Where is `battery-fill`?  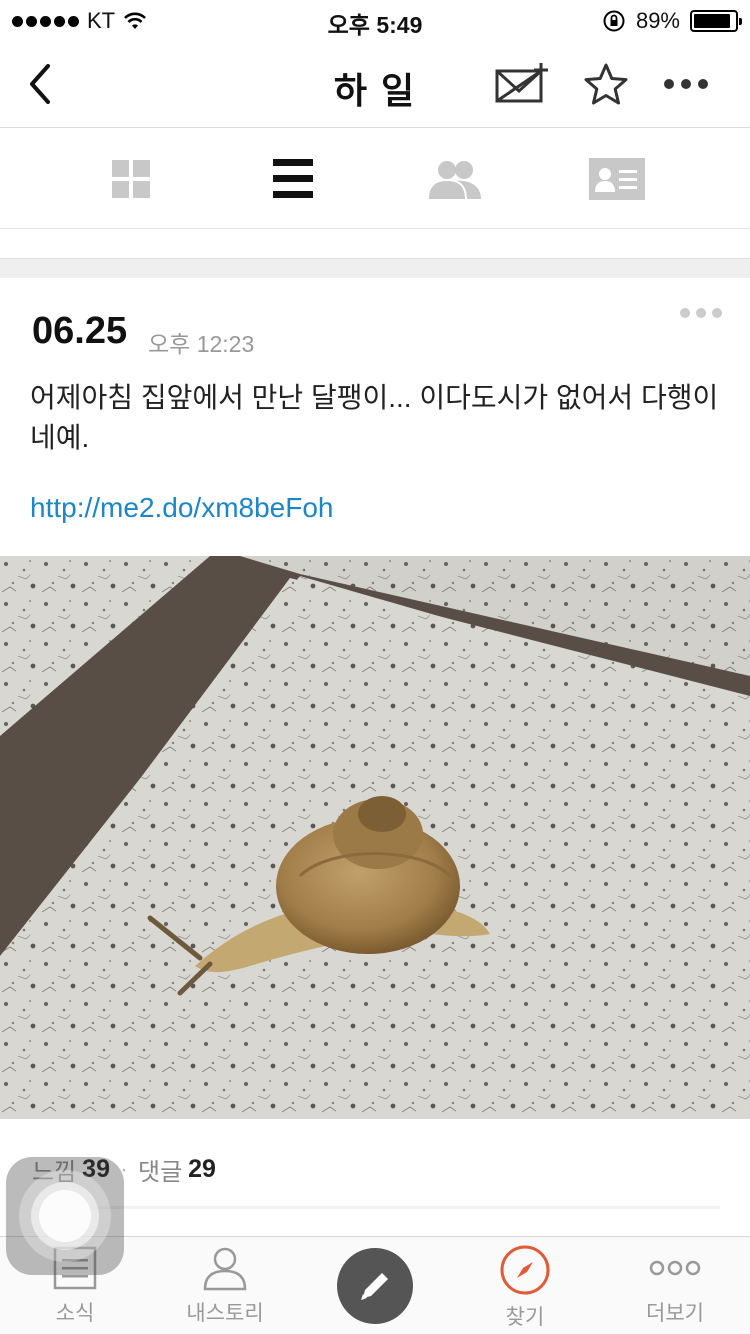 battery-fill is located at coordinates (712, 21).